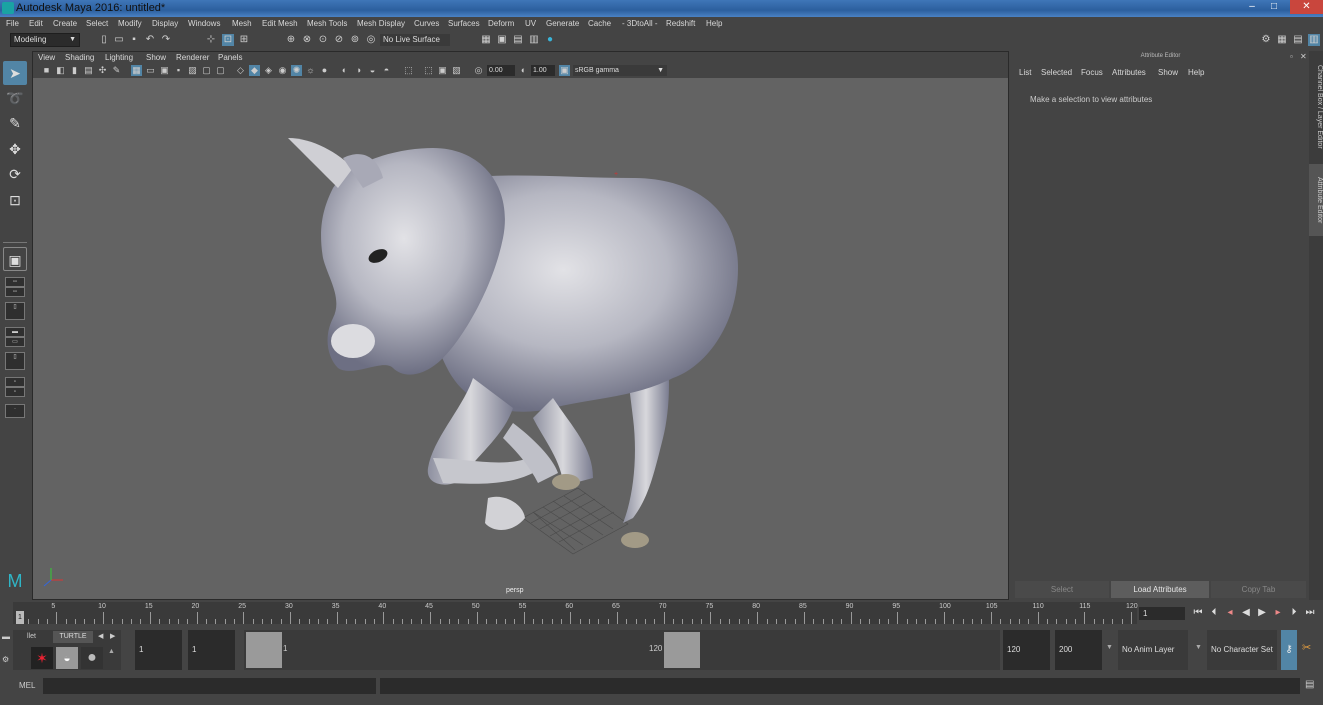 This screenshot has height=705, width=1323. Describe the element at coordinates (150, 40) in the screenshot. I see `undo-icon: ↶` at that location.